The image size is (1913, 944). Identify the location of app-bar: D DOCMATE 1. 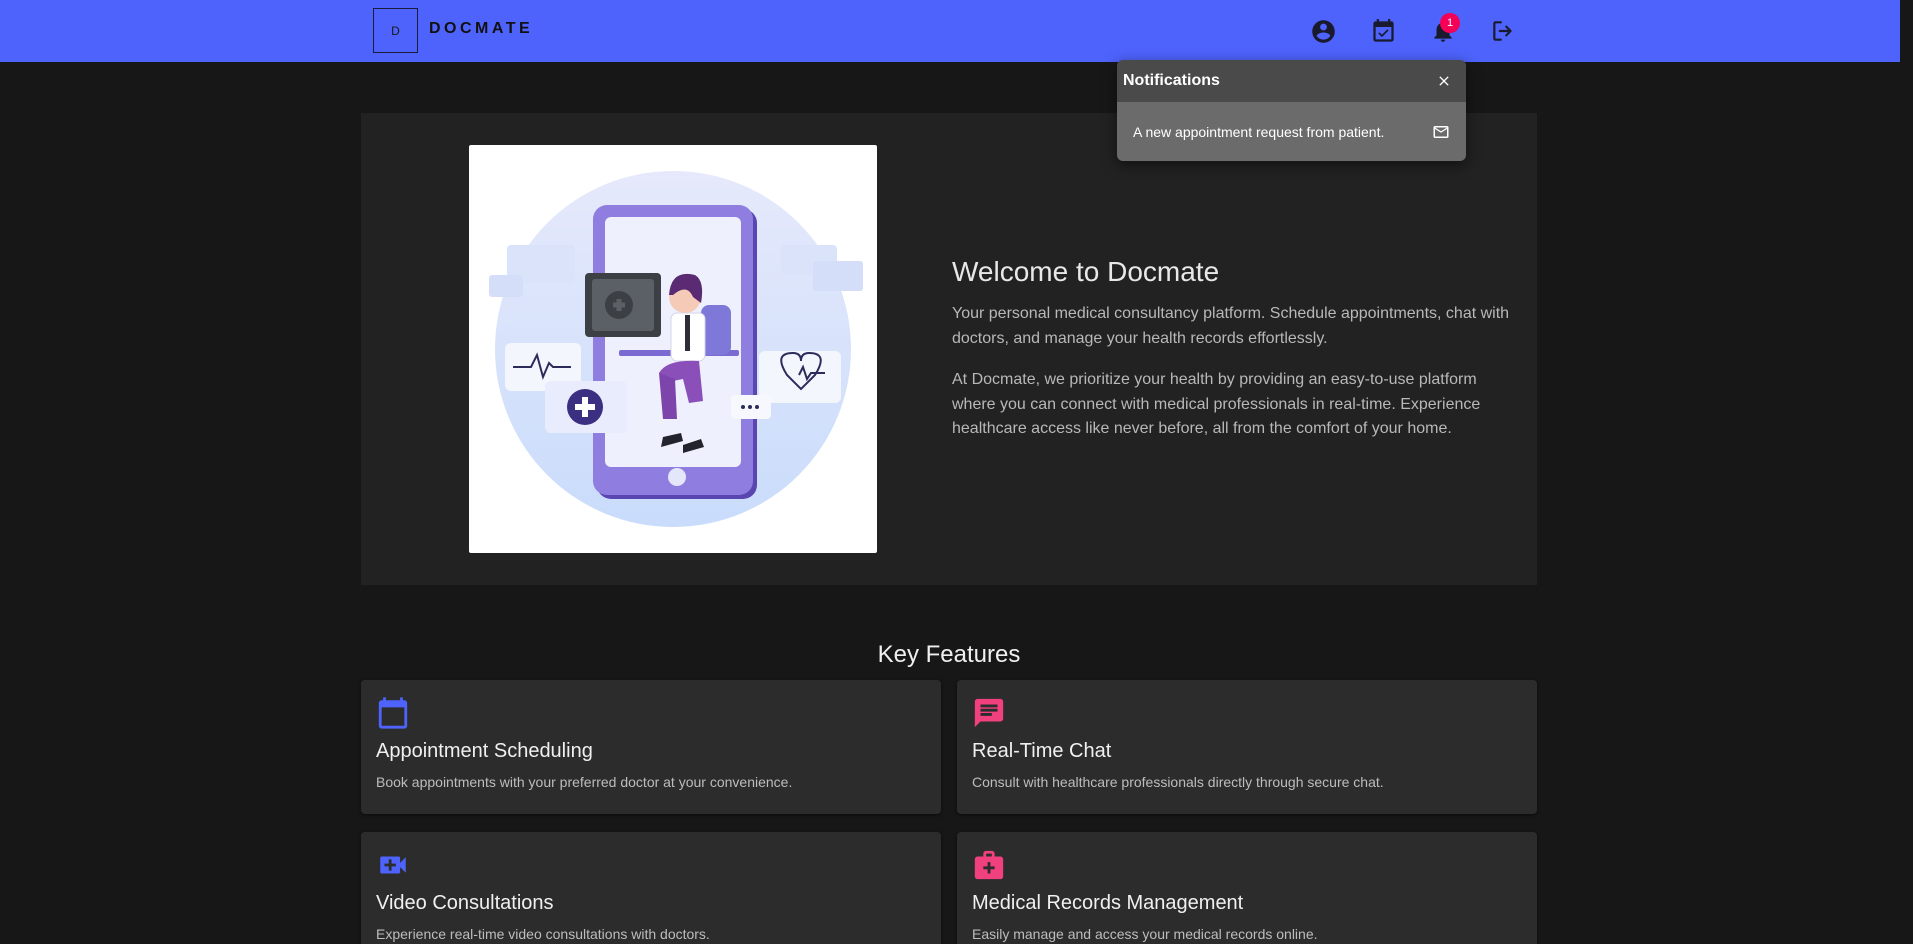
(950, 31).